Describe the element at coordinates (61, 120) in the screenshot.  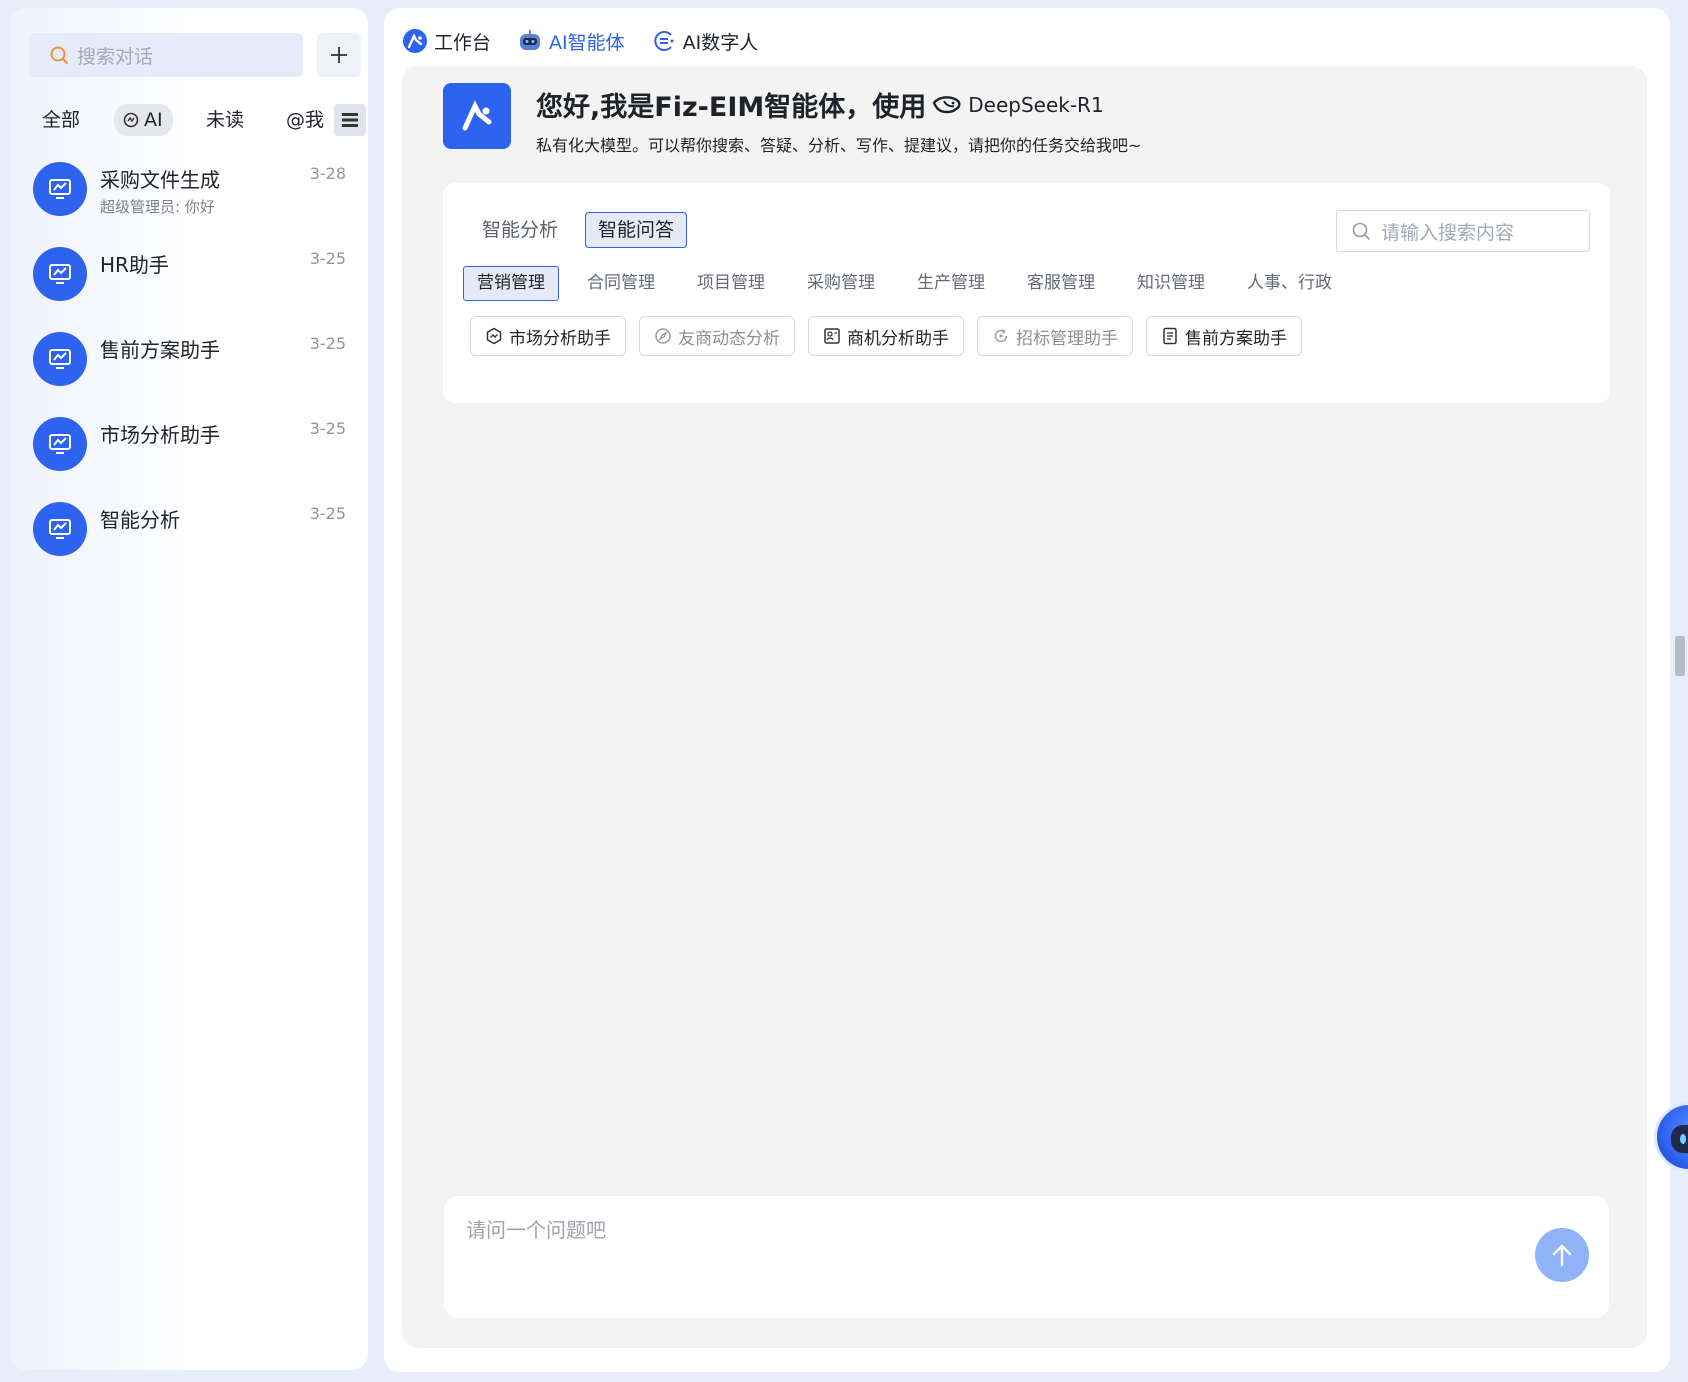
I see `filter-all: 全部` at that location.